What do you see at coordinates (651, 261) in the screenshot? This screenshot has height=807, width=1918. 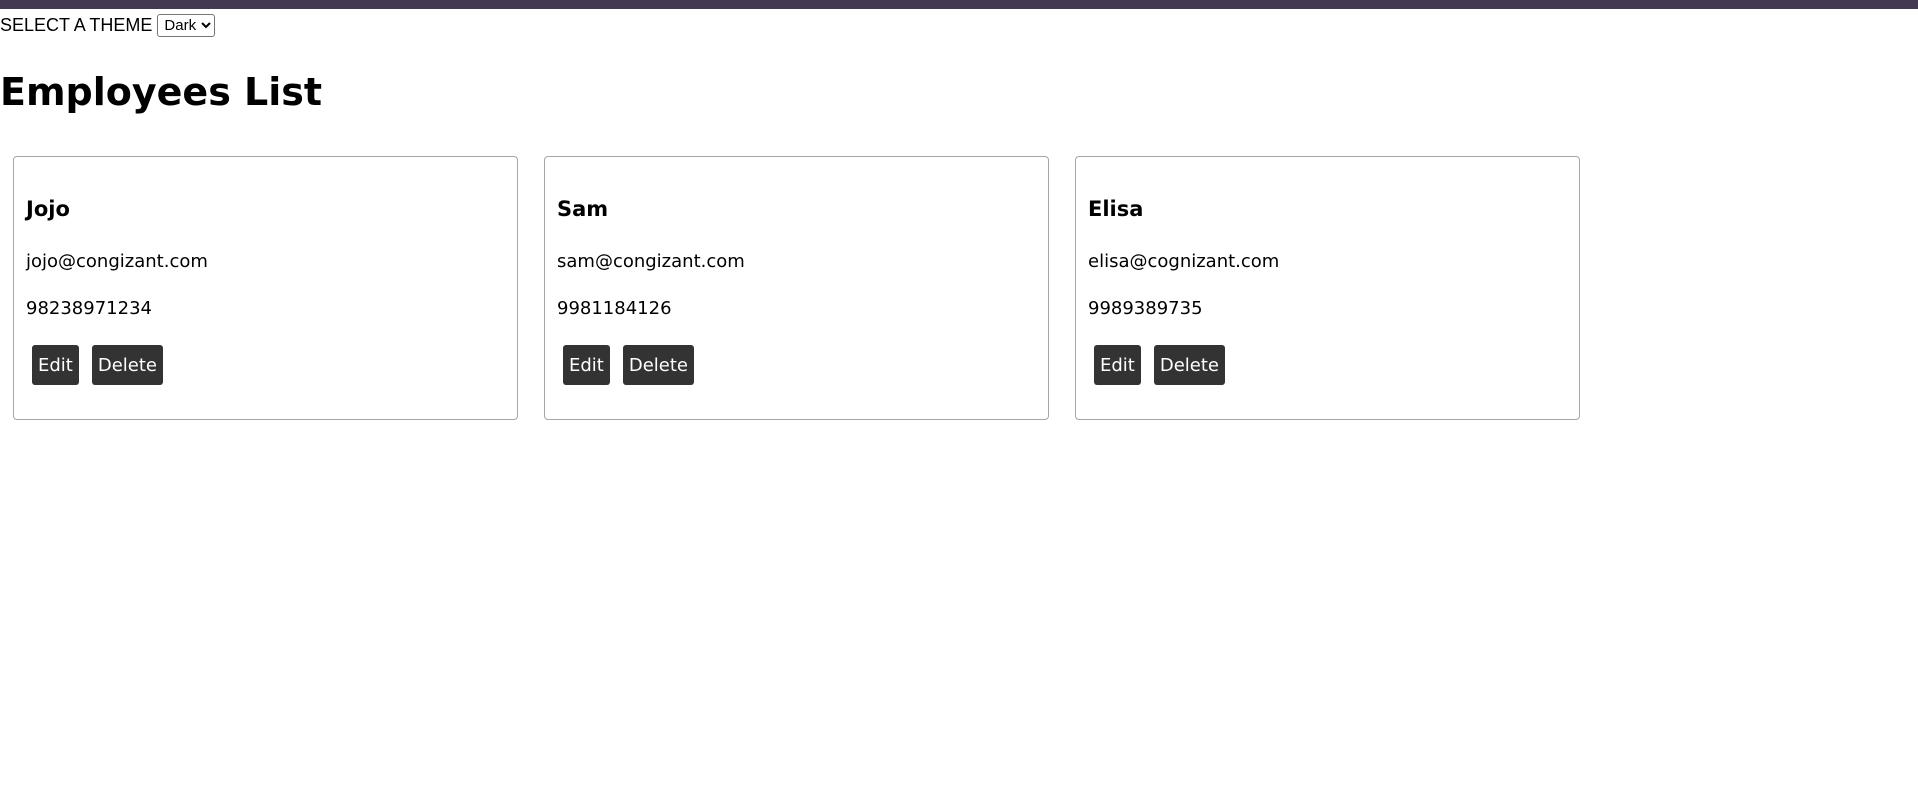 I see `employee-email: sam@congizant.com` at bounding box center [651, 261].